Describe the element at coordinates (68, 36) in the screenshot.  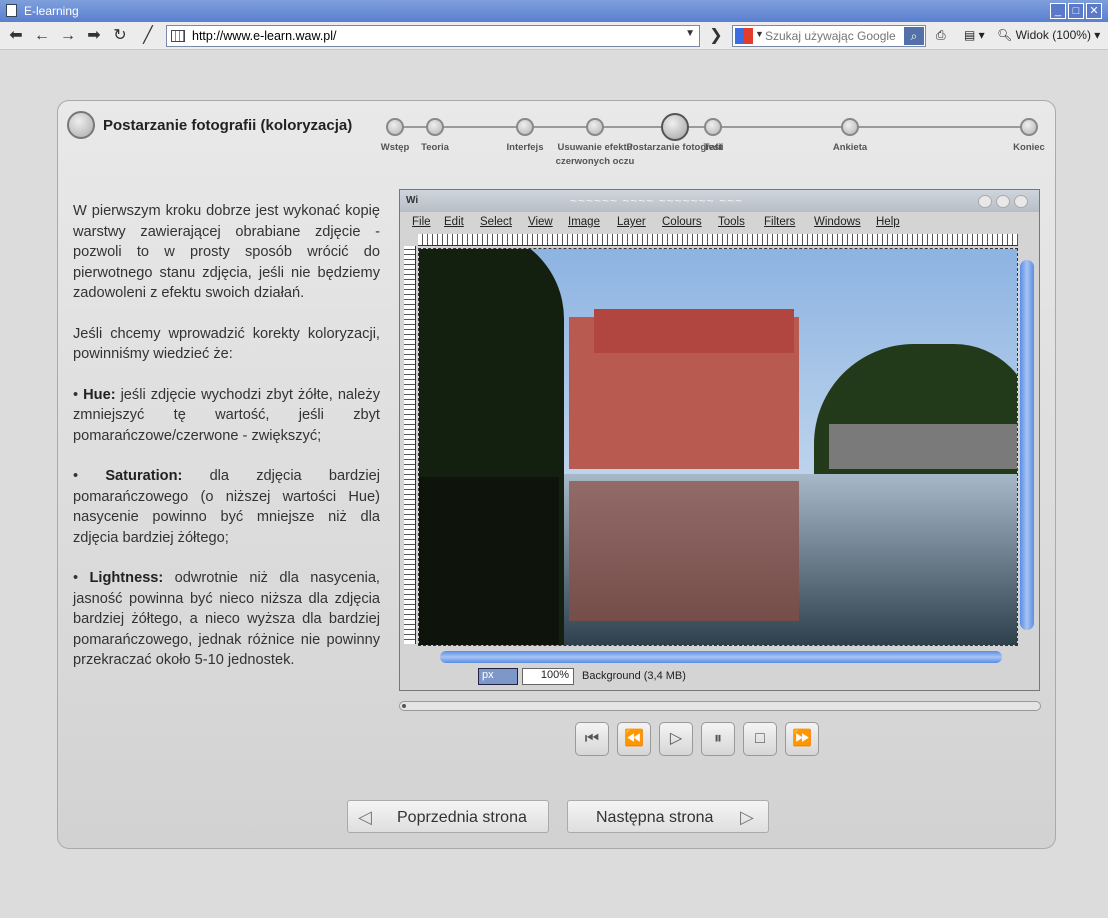
I see `forward-arrow-icon: →` at that location.